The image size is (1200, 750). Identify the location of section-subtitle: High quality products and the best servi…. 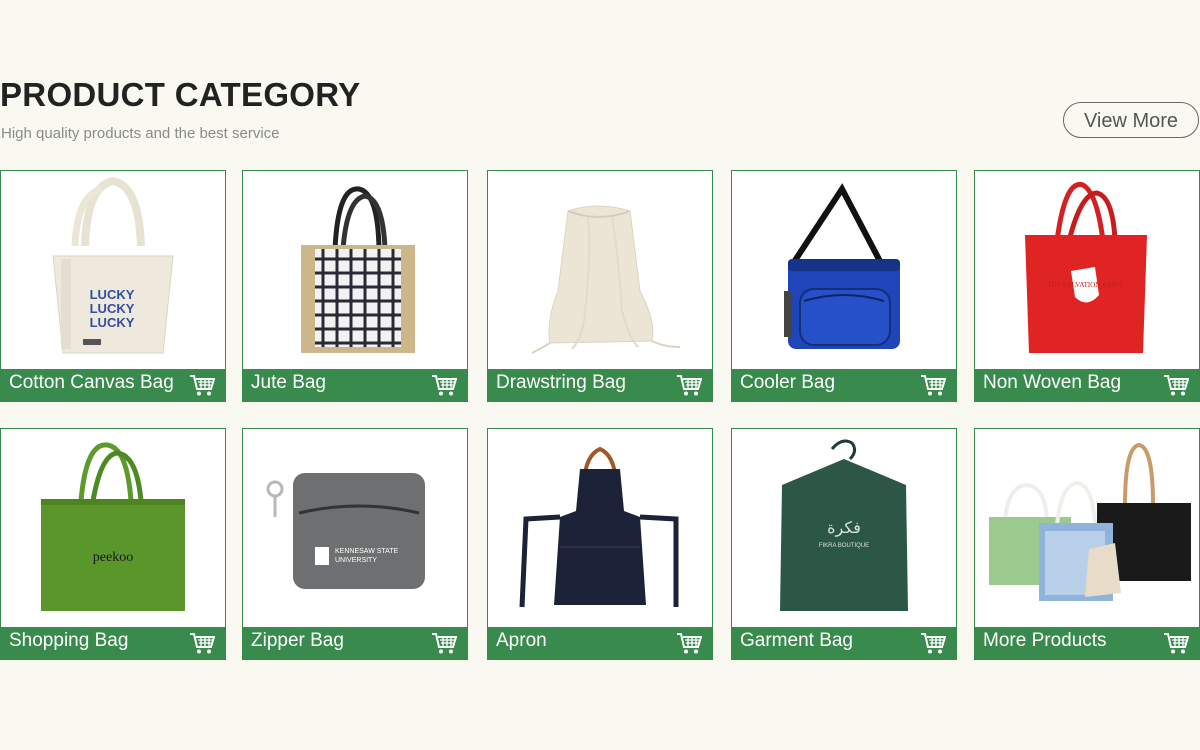
(140, 133).